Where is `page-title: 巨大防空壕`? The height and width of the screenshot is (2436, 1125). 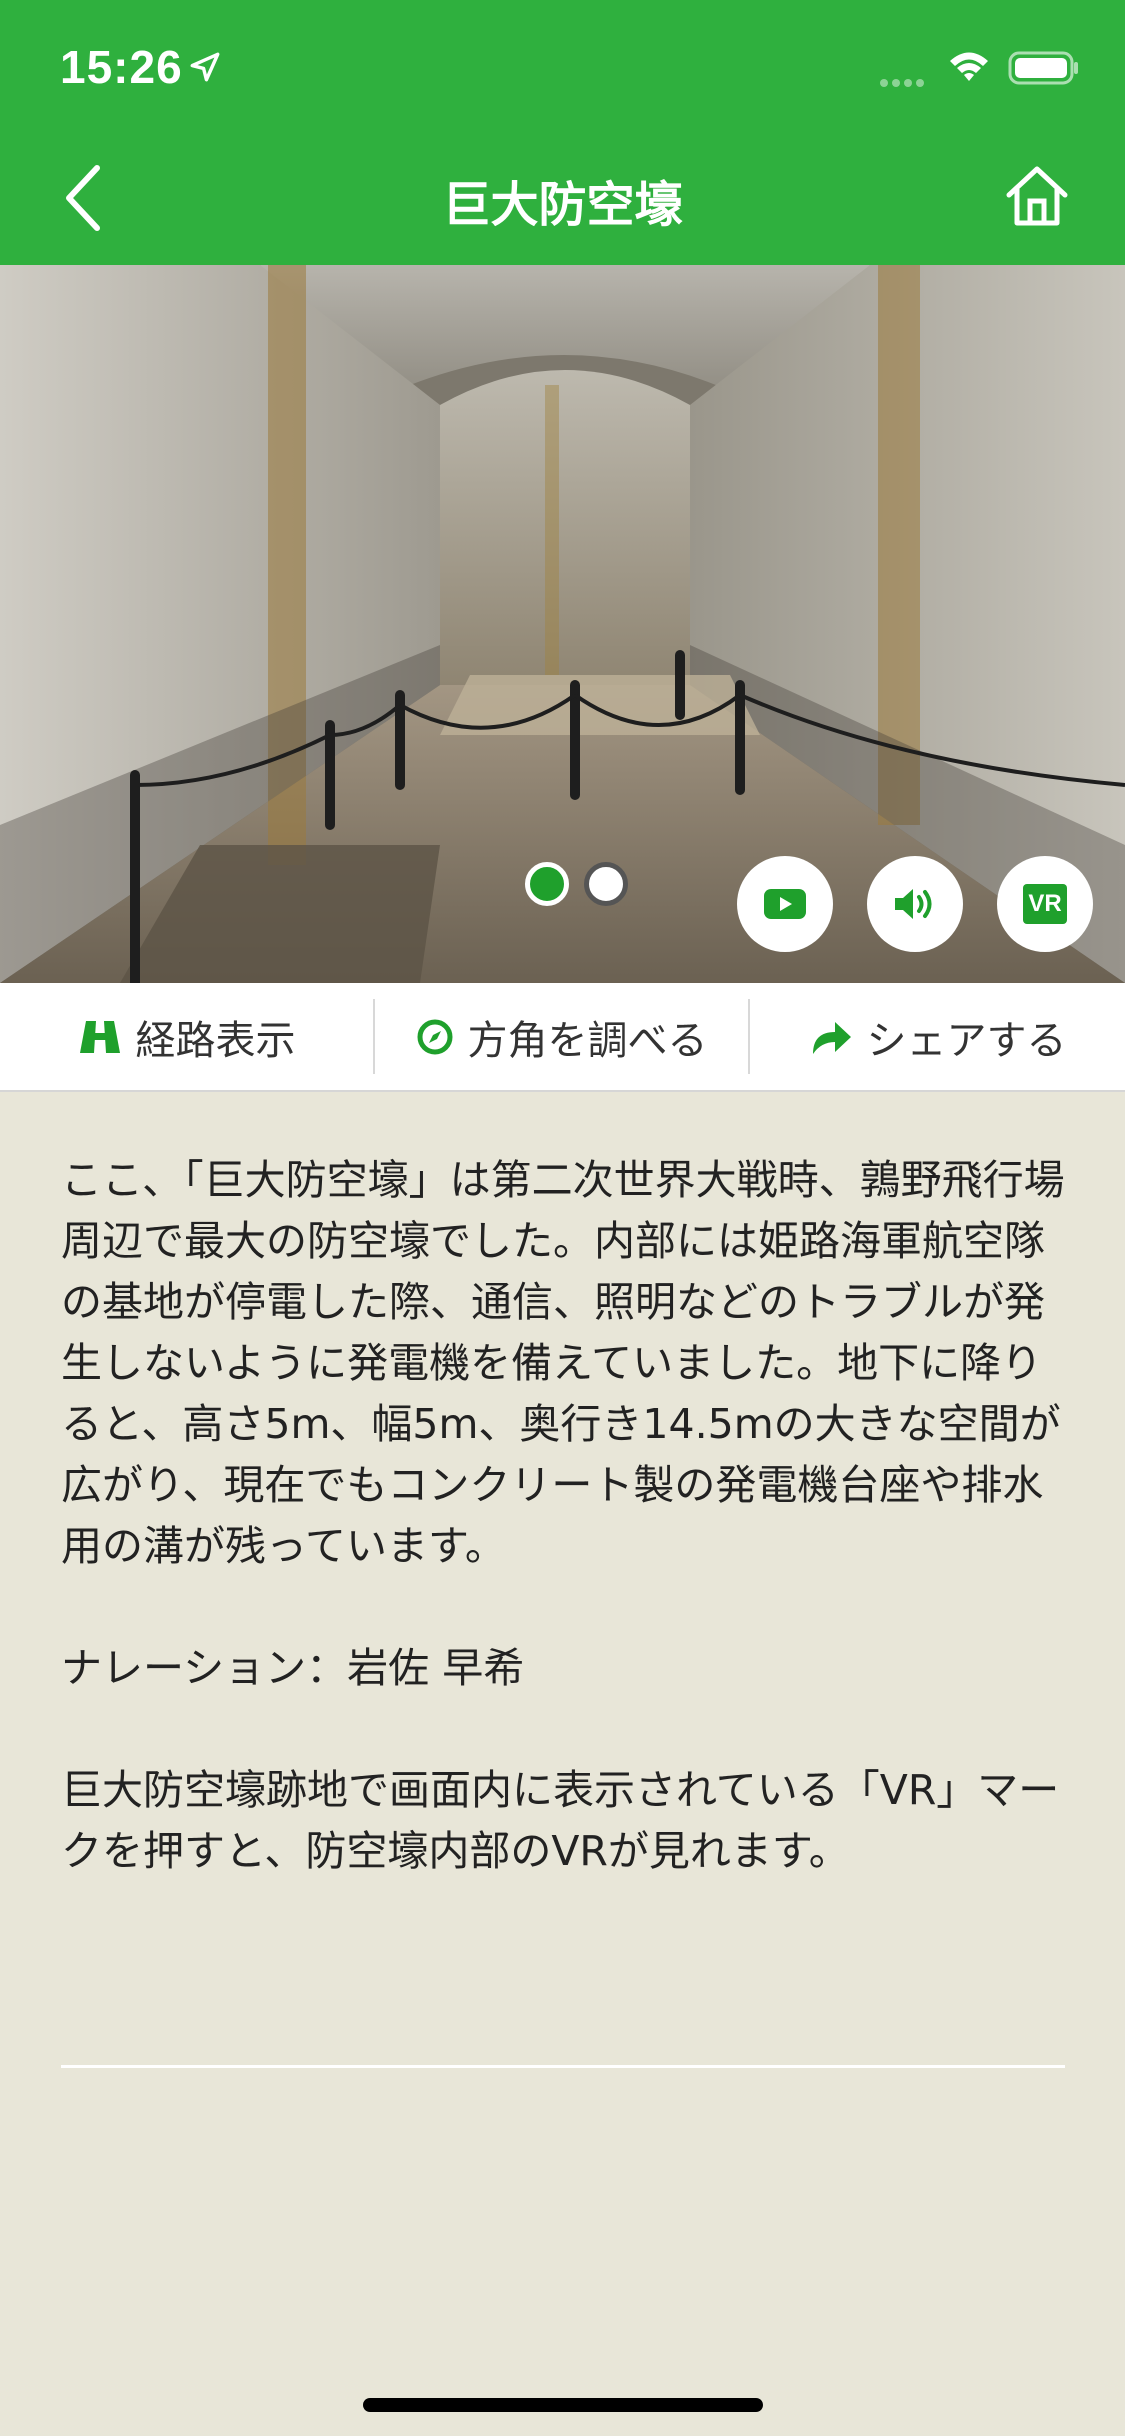
page-title: 巨大防空壕 is located at coordinates (562, 205).